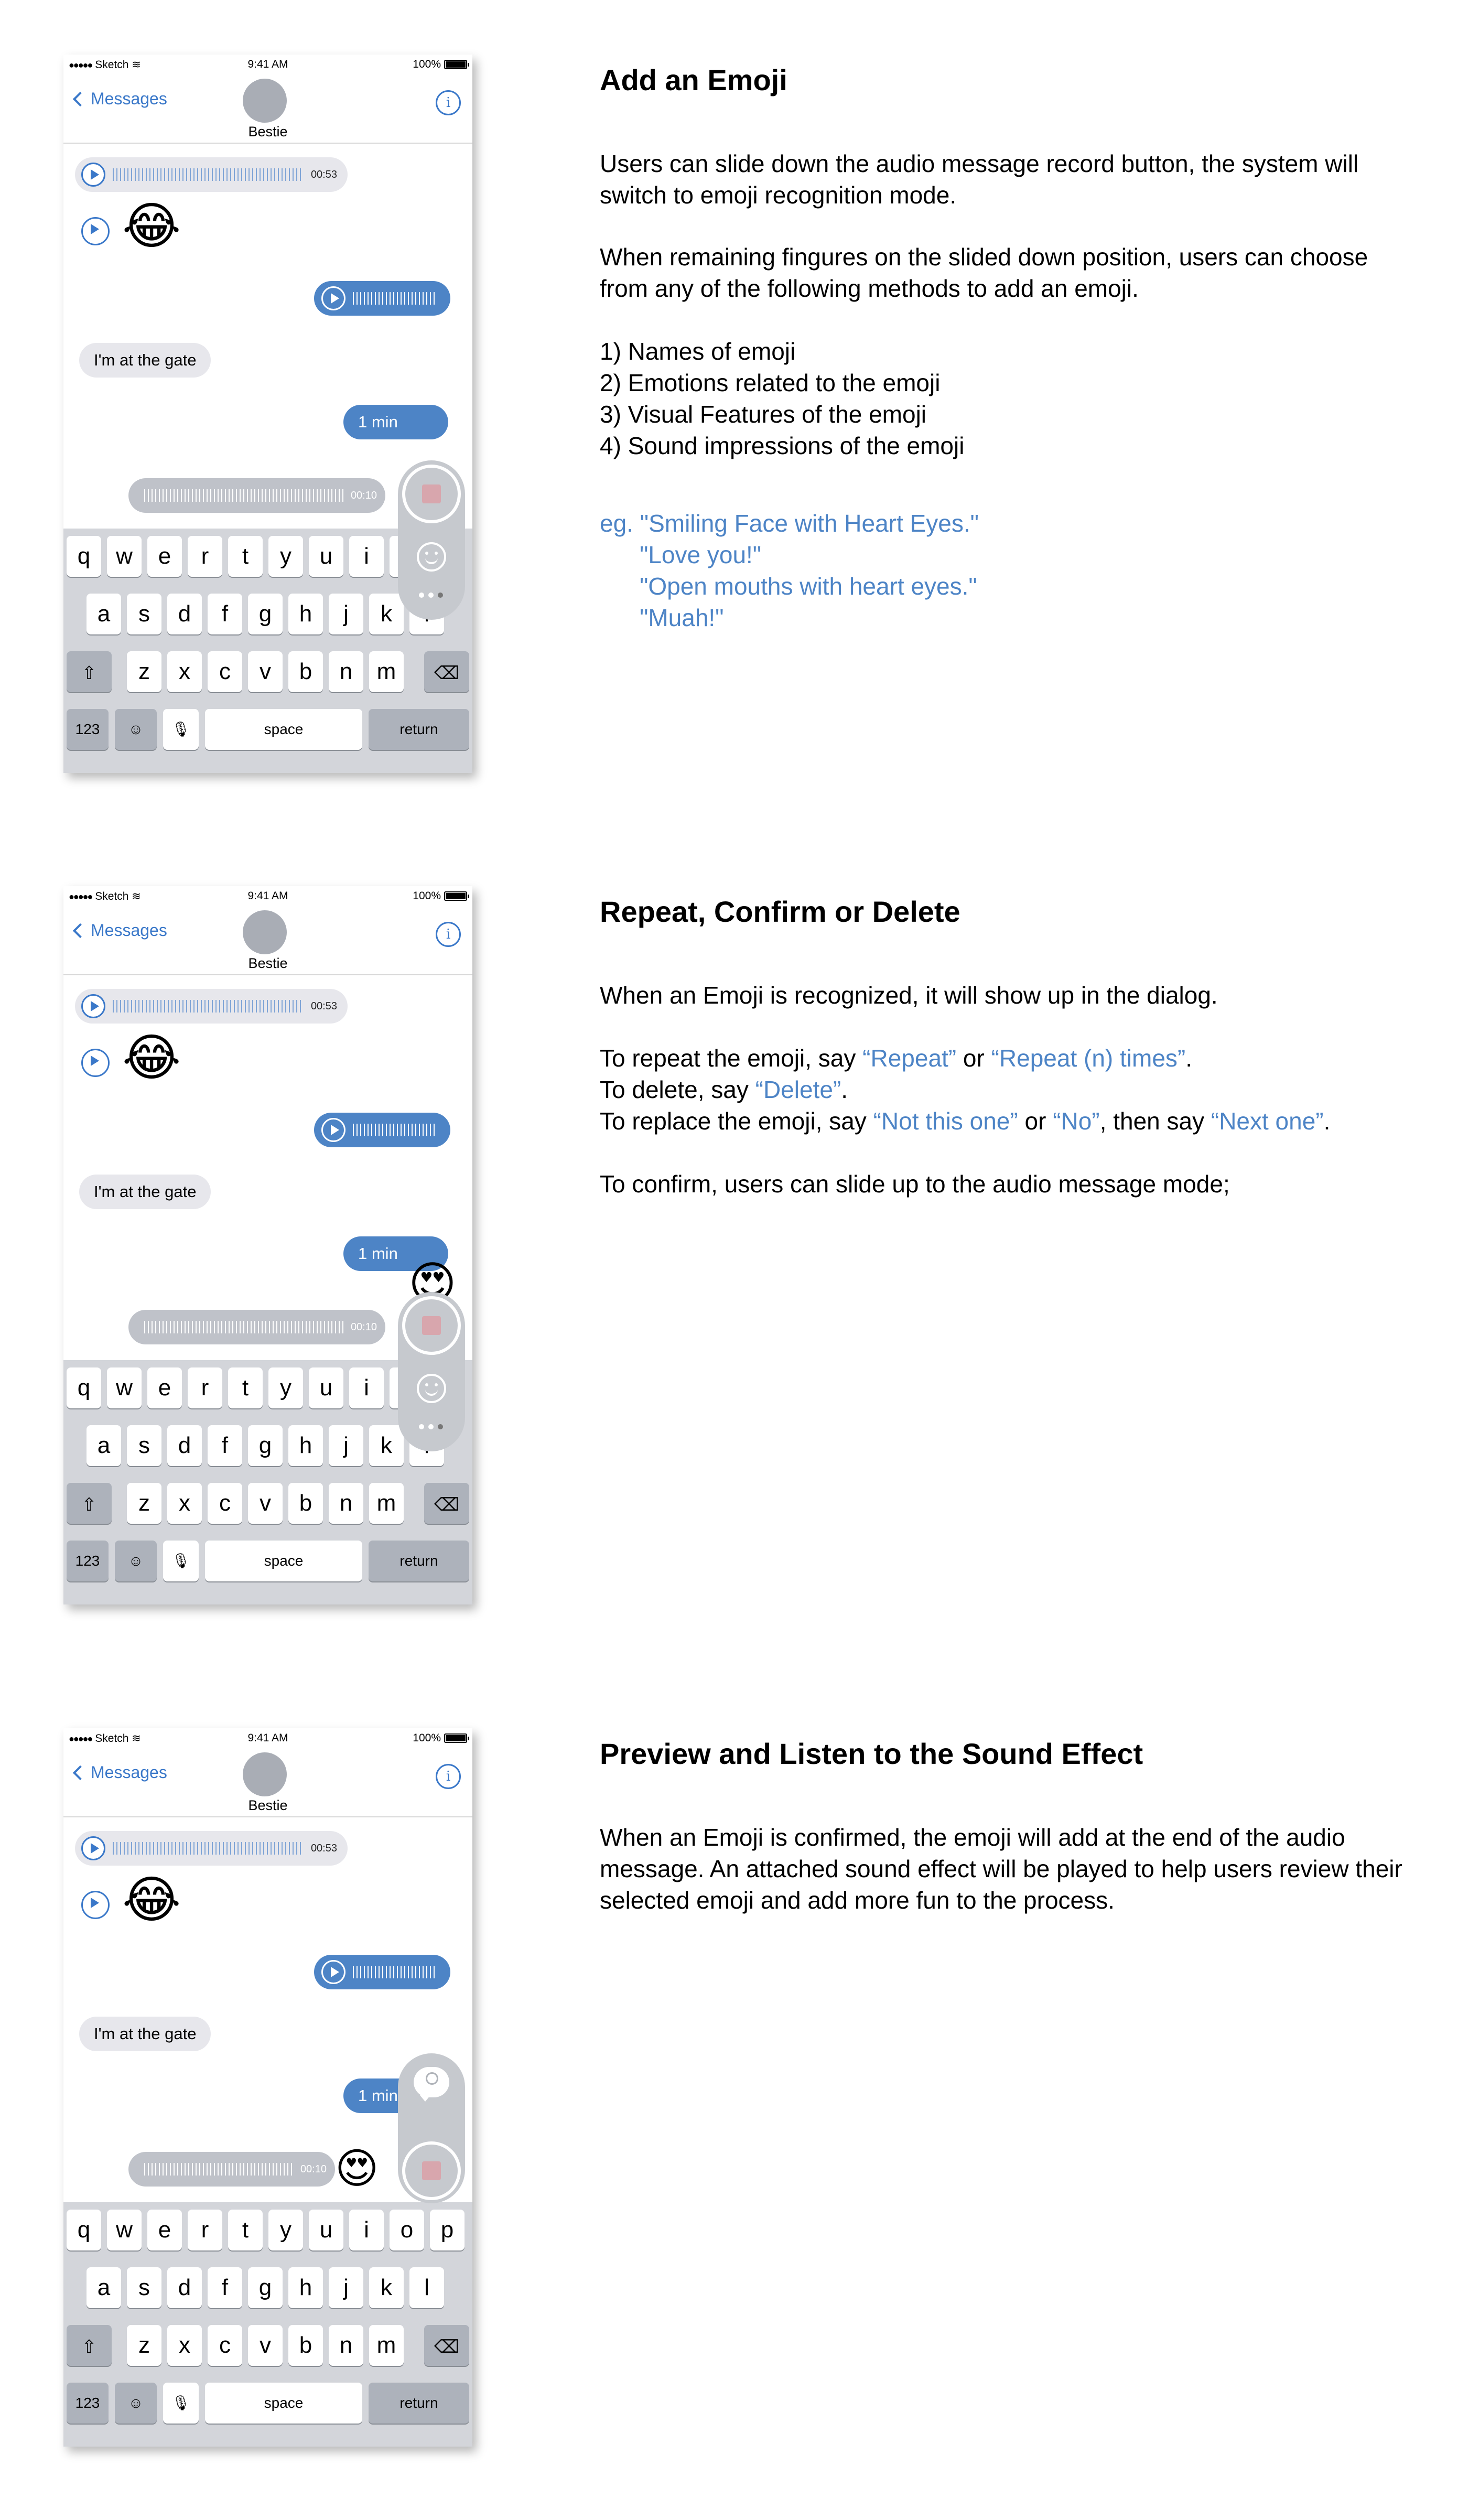 The image size is (1458, 2520). Describe the element at coordinates (431, 2084) in the screenshot. I see `send-up-icon` at that location.